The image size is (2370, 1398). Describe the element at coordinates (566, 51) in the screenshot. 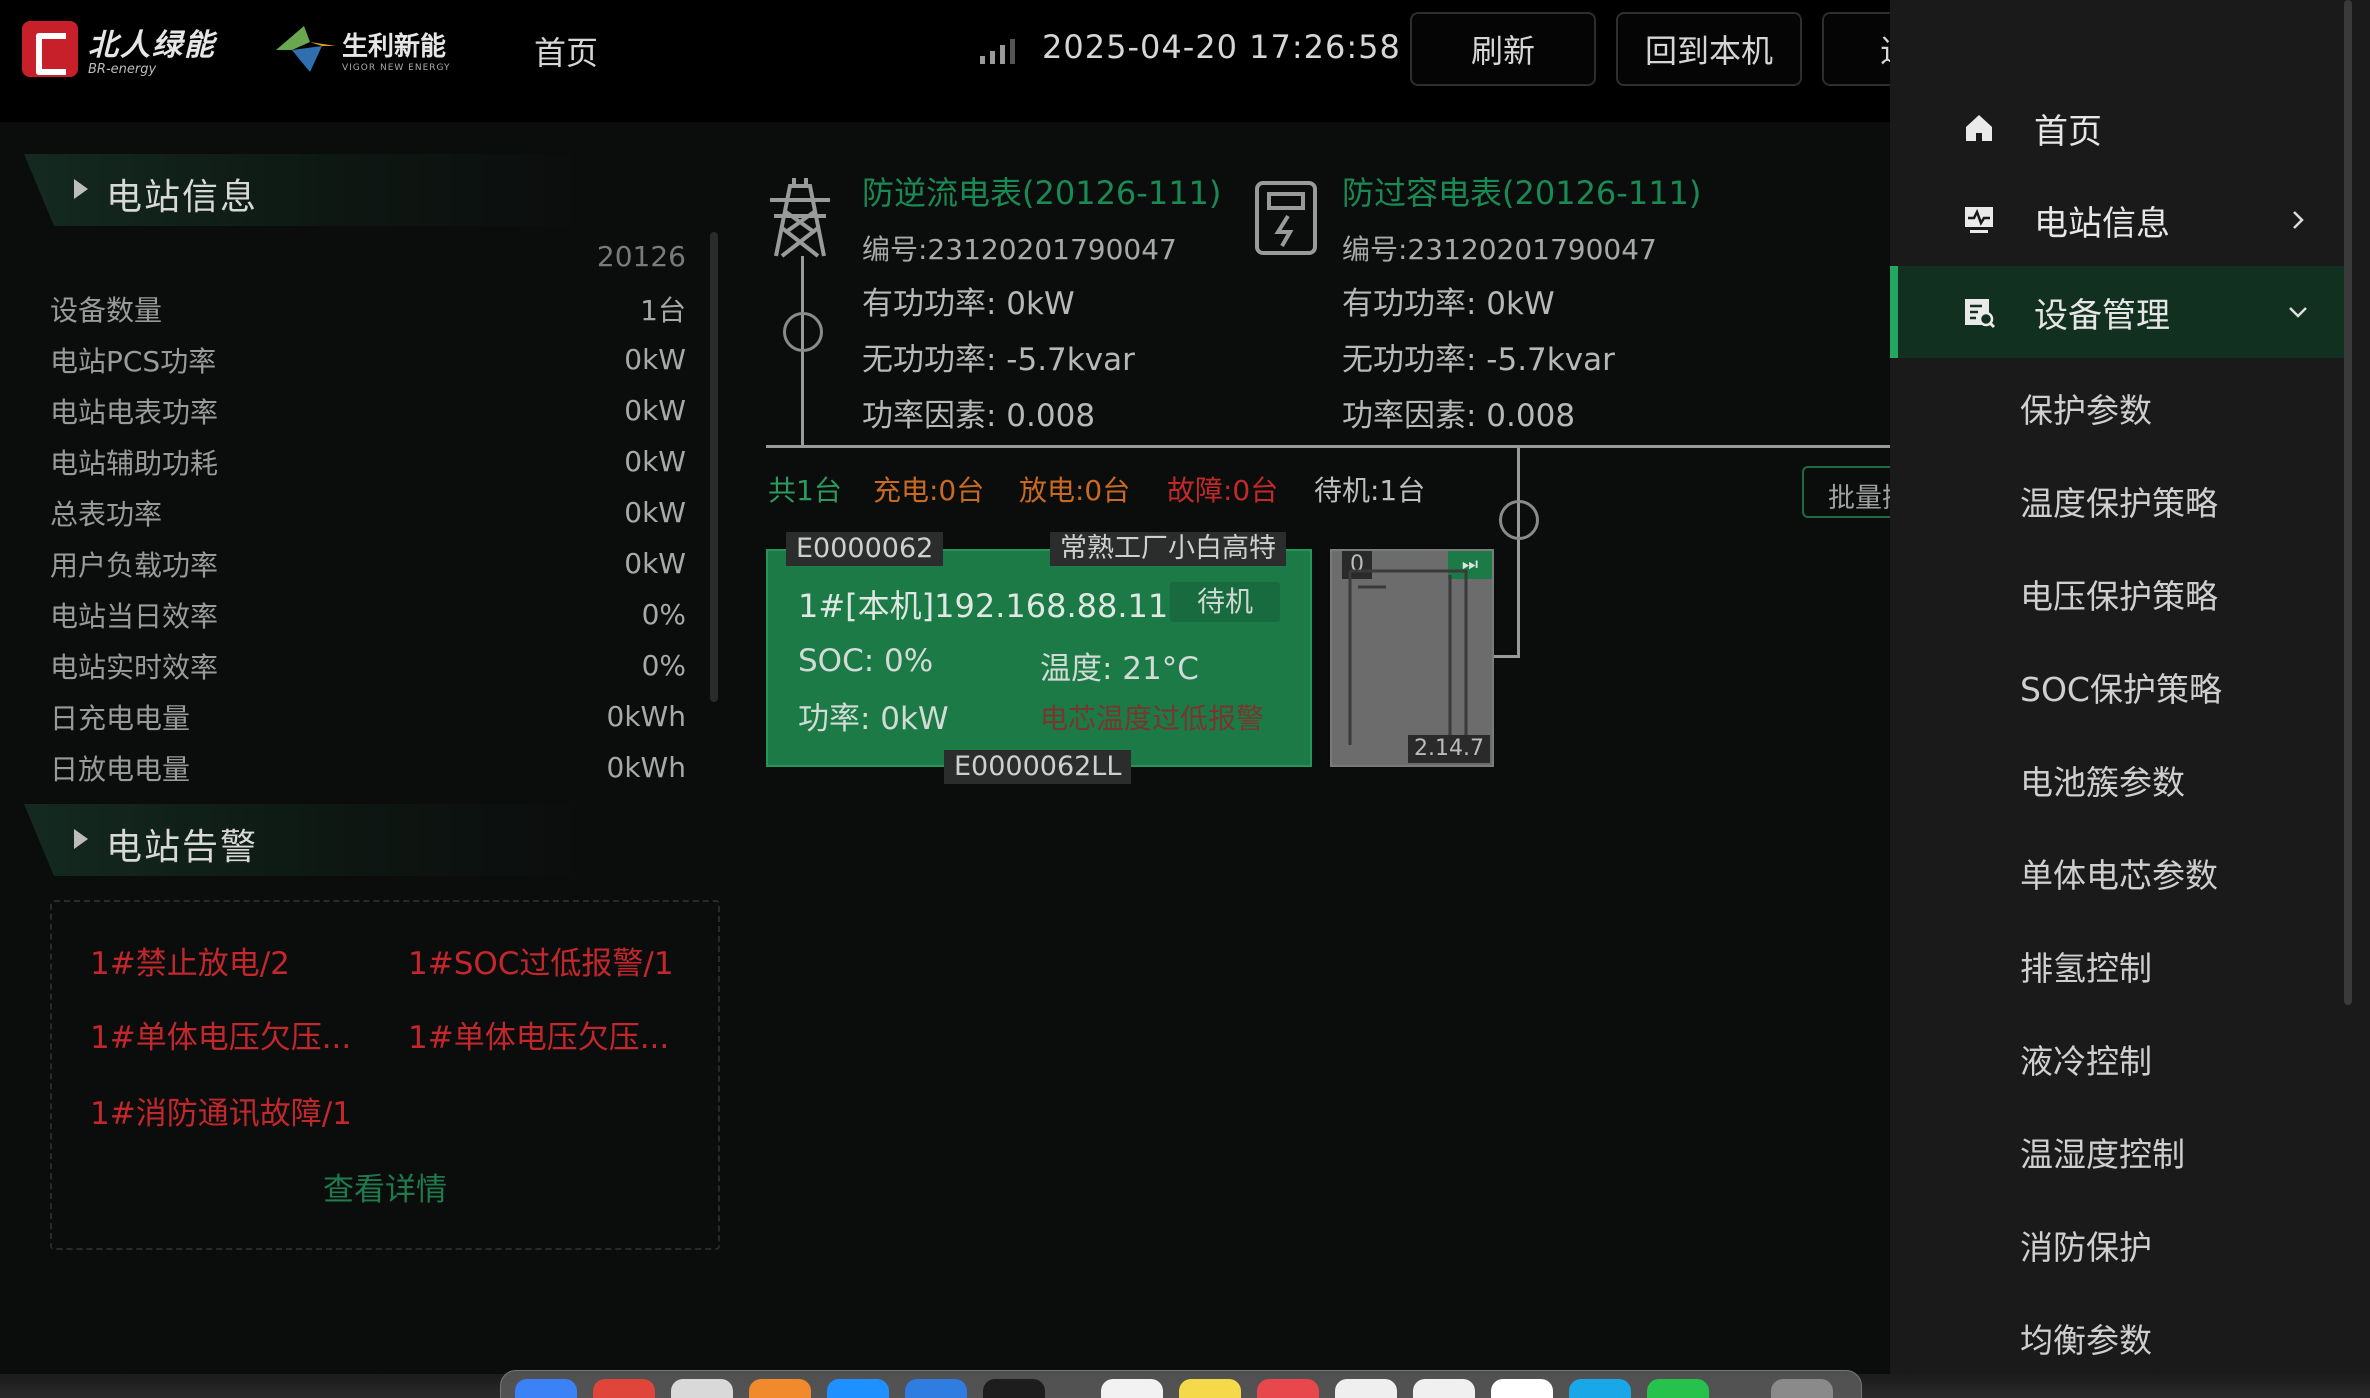

I see `nav-home-link: 首页` at that location.